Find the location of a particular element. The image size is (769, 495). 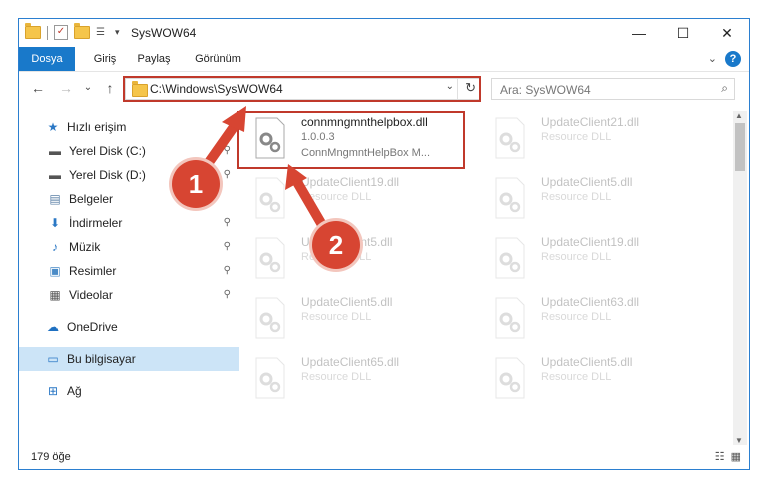

sidebar-item-label: İndirmeler is located at coordinates (96, 223).